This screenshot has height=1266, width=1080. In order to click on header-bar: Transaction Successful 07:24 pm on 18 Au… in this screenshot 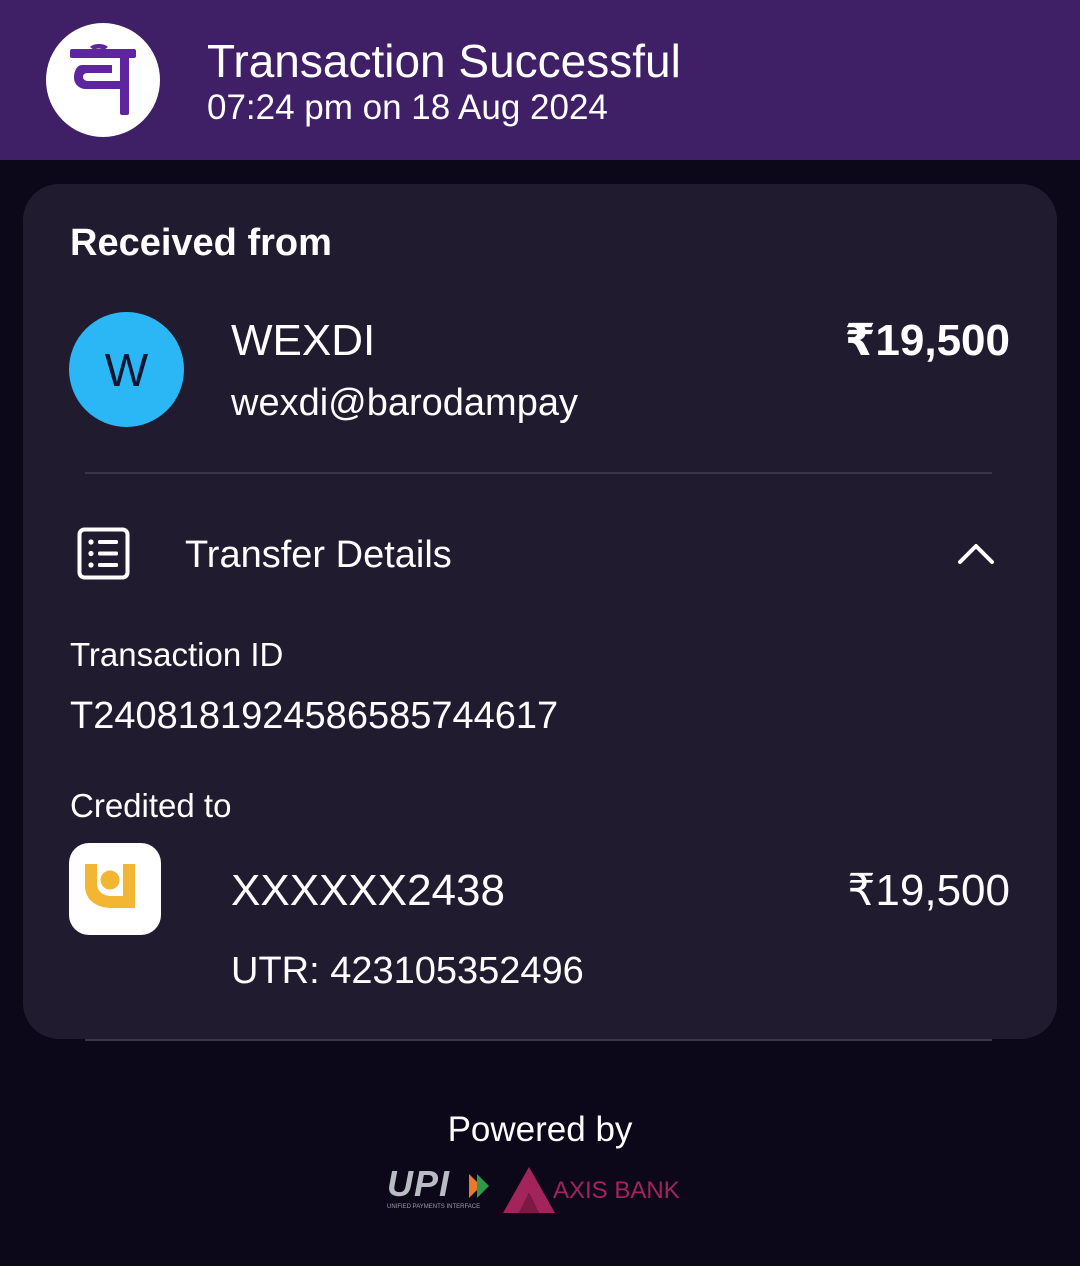, I will do `click(540, 80)`.